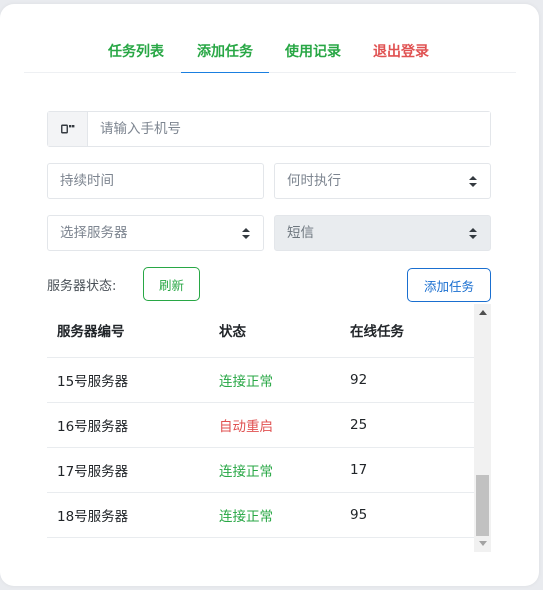  I want to click on tab-logout: 退出登录, so click(401, 52).